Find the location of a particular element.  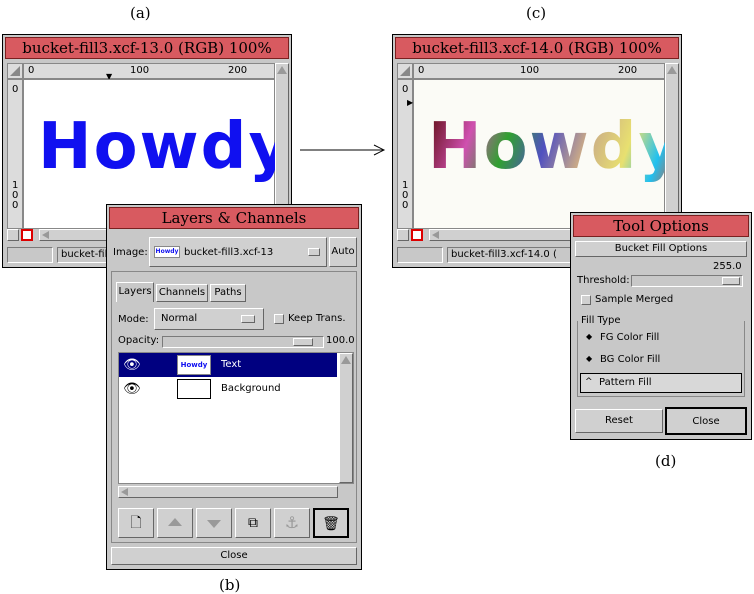

layers-list: 👁 Howdy Text 👁 Background is located at coordinates (236, 418).